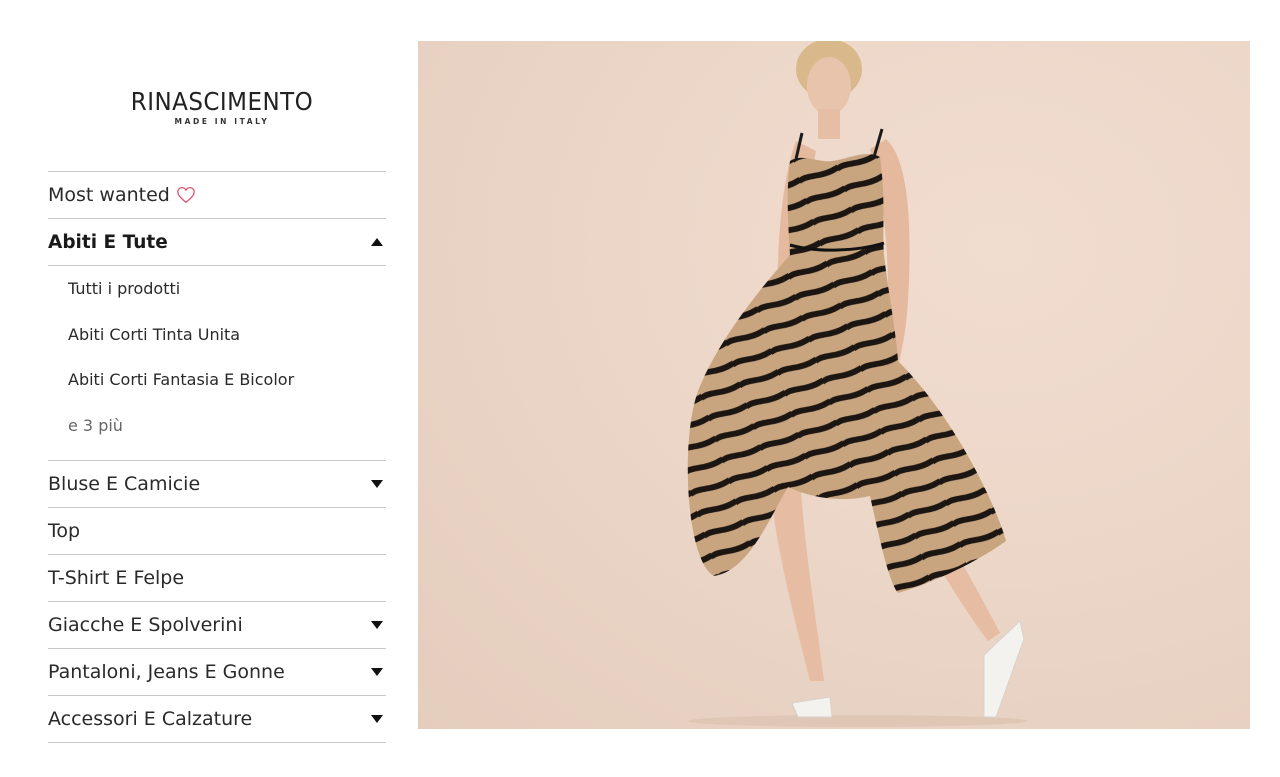  Describe the element at coordinates (217, 531) in the screenshot. I see `menu-item-top: Top` at that location.